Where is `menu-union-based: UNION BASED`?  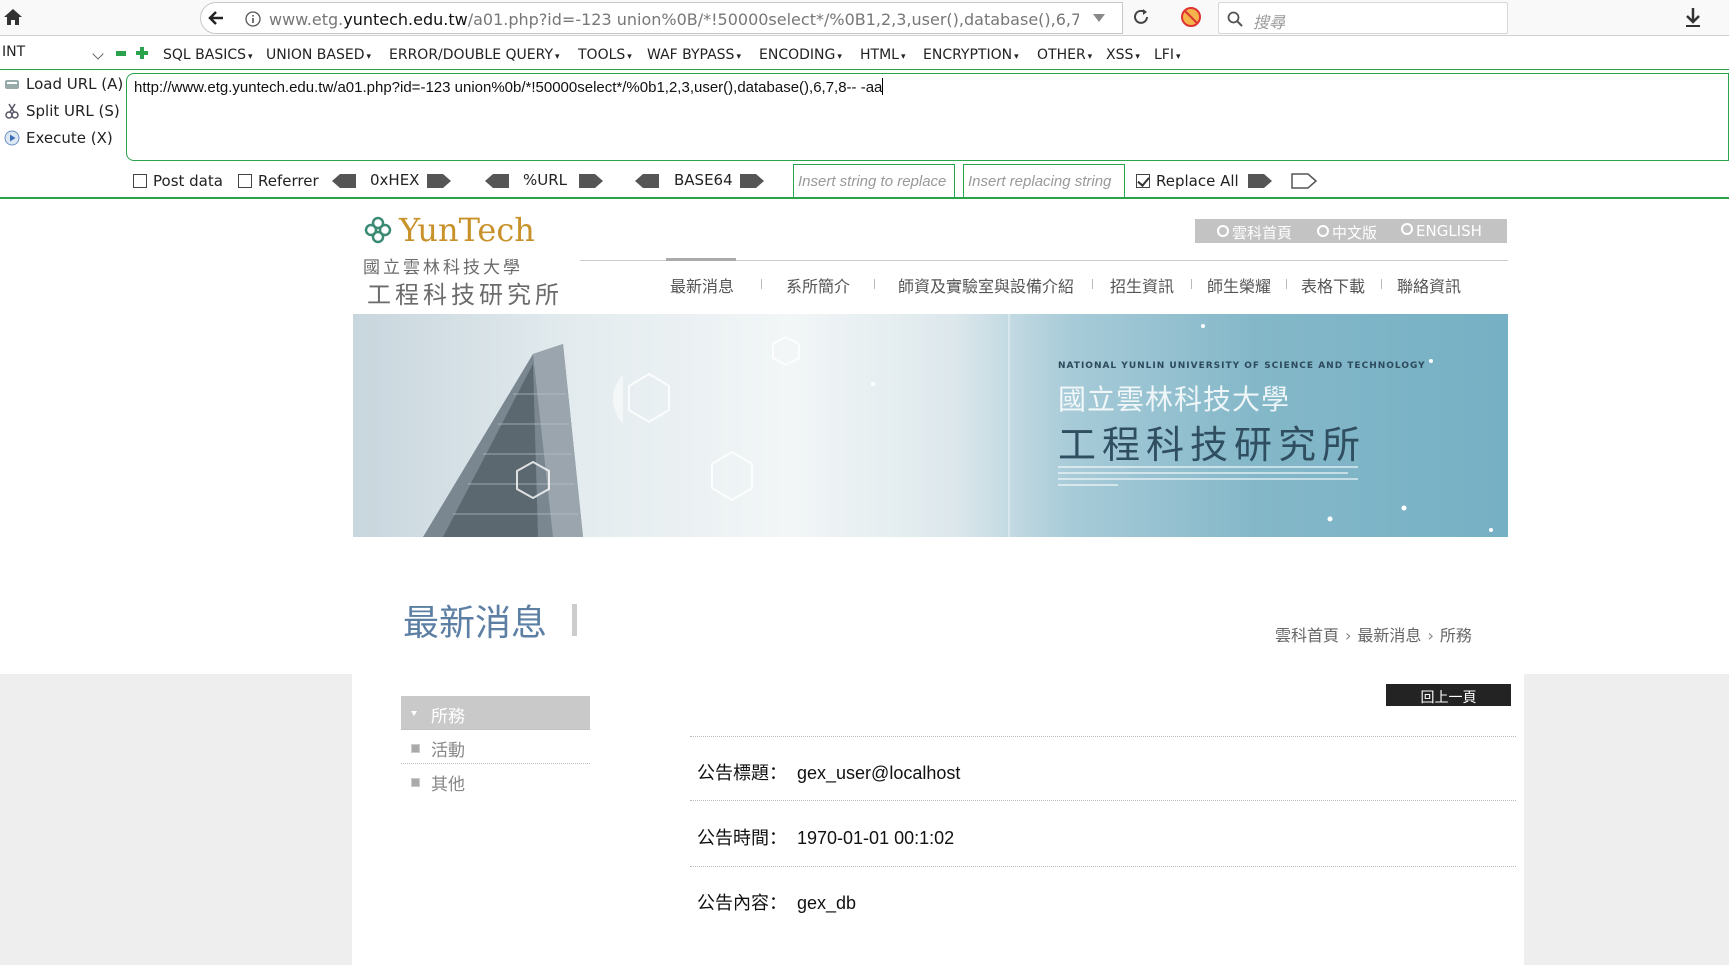
menu-union-based: UNION BASED is located at coordinates (318, 55).